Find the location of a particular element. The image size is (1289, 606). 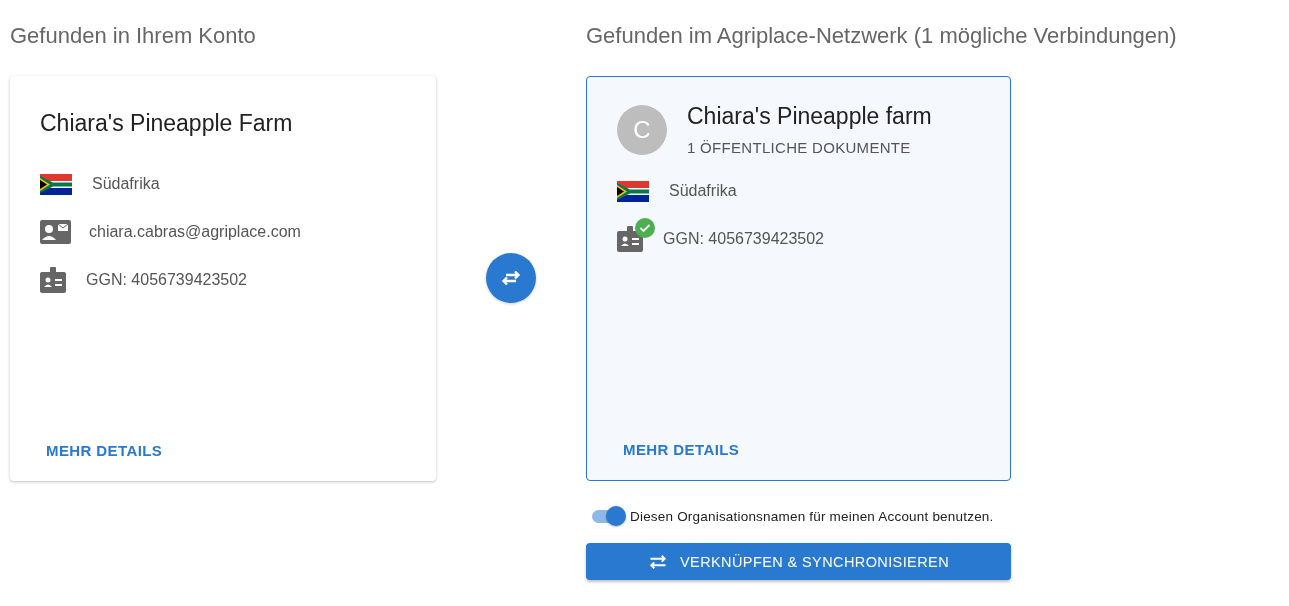

organization-name: Chiara's Pineapple Farm is located at coordinates (166, 123).